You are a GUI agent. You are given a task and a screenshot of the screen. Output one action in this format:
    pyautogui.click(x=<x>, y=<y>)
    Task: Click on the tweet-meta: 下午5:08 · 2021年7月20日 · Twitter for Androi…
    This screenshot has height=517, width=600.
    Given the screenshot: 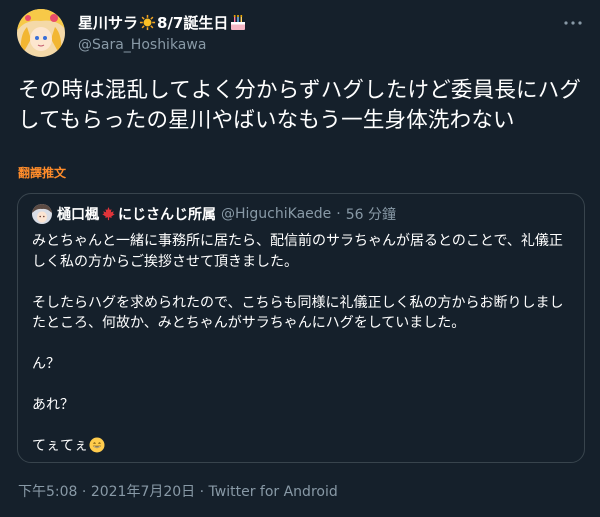 What is the action you would take?
    pyautogui.click(x=178, y=491)
    